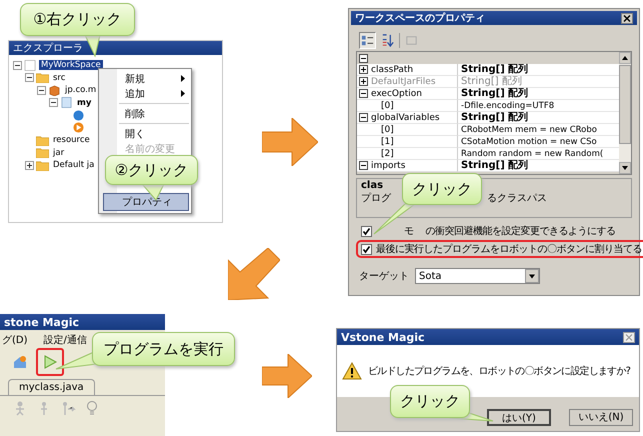  I want to click on tree-item: src, so click(59, 77).